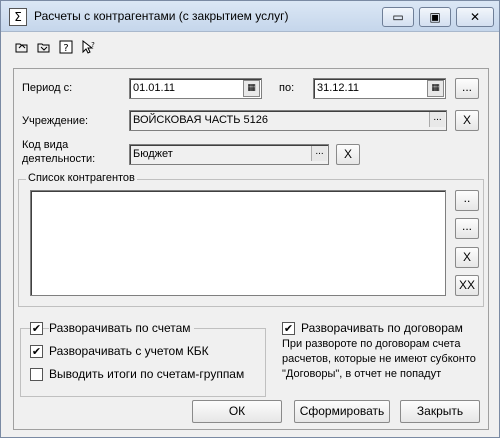  What do you see at coordinates (467, 200) in the screenshot?
I see `counterparty-select-button: ..` at bounding box center [467, 200].